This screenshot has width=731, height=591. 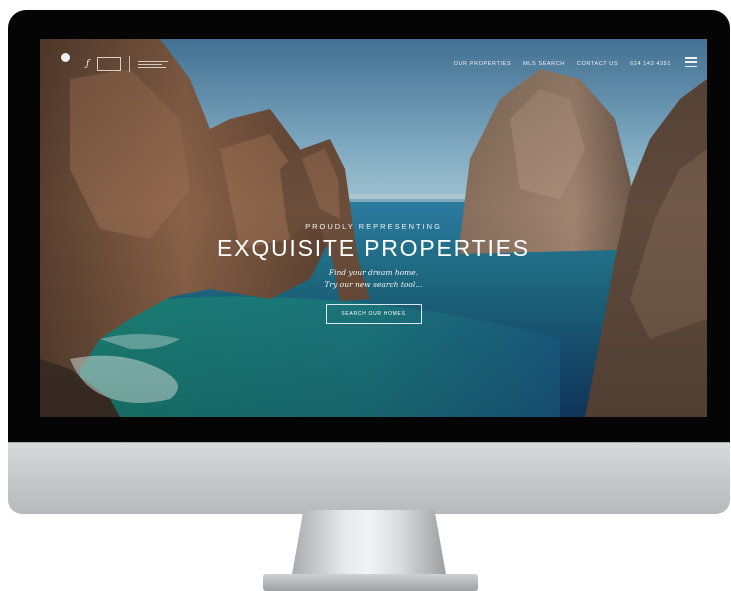 I want to click on partner-logo-box, so click(x=109, y=64).